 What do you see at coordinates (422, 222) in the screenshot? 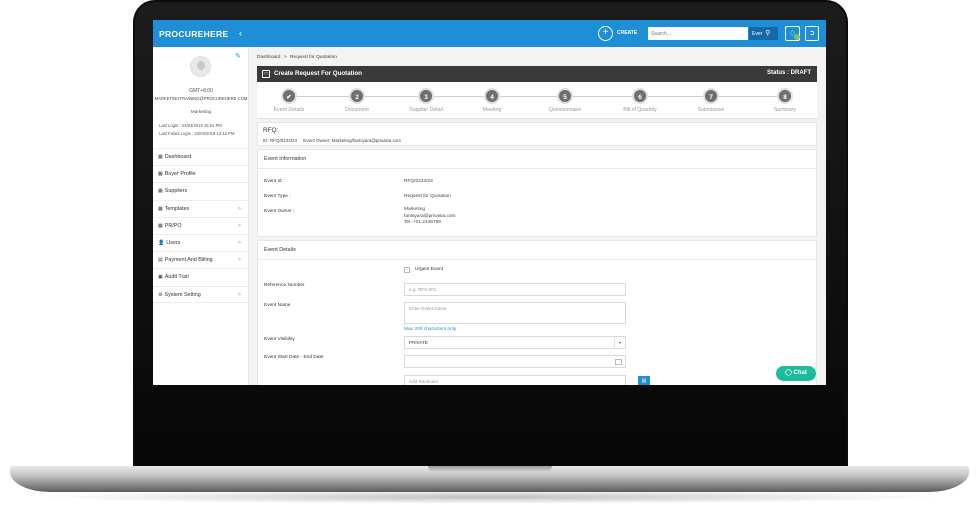
I see `event-owner-tel: Tel.:+01 2345789` at bounding box center [422, 222].